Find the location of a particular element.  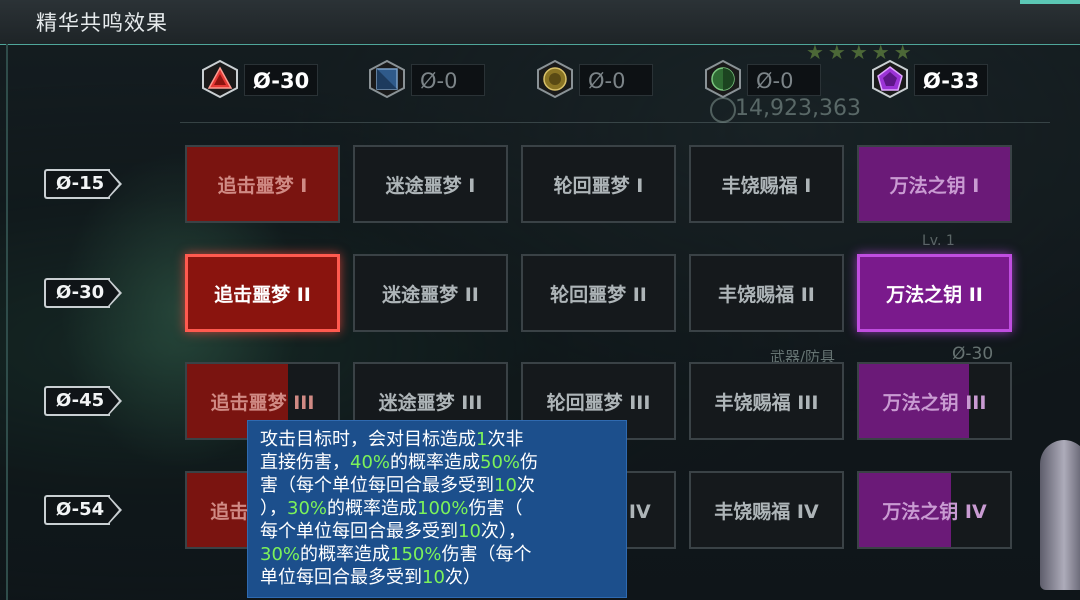

cell-chase-nightmare-1: 追击噩梦 I is located at coordinates (262, 184).